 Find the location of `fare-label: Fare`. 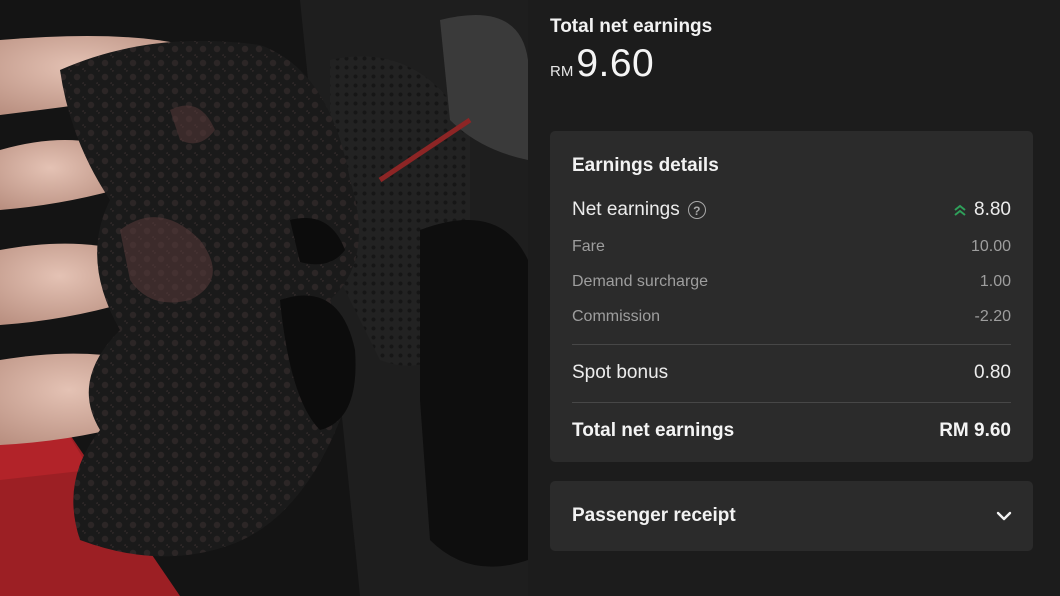

fare-label: Fare is located at coordinates (588, 246).